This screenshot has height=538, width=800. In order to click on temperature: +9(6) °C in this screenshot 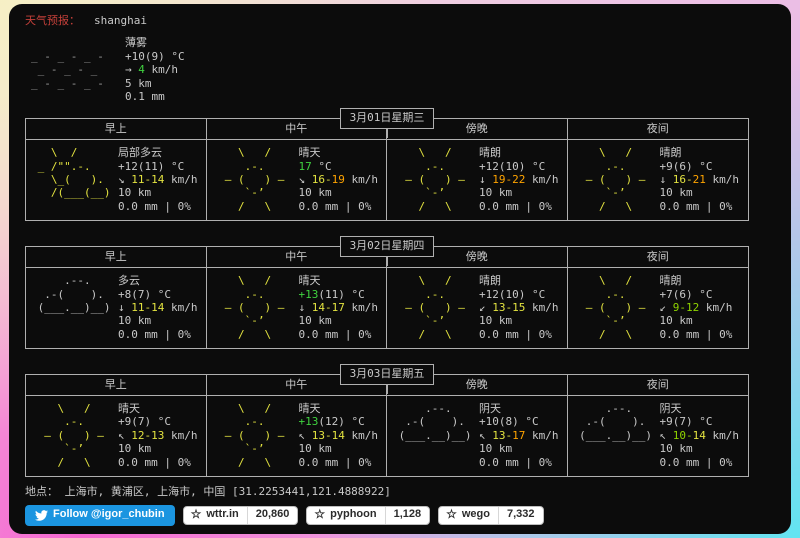, I will do `click(686, 166)`.